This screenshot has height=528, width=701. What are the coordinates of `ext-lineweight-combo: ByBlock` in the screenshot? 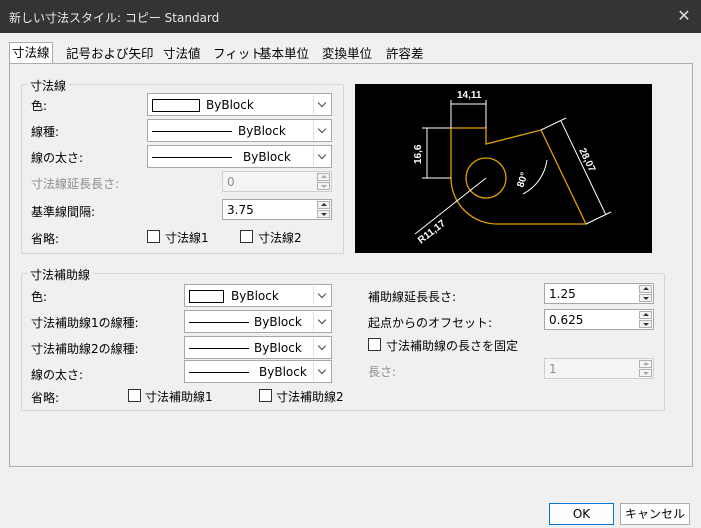 It's located at (258, 371).